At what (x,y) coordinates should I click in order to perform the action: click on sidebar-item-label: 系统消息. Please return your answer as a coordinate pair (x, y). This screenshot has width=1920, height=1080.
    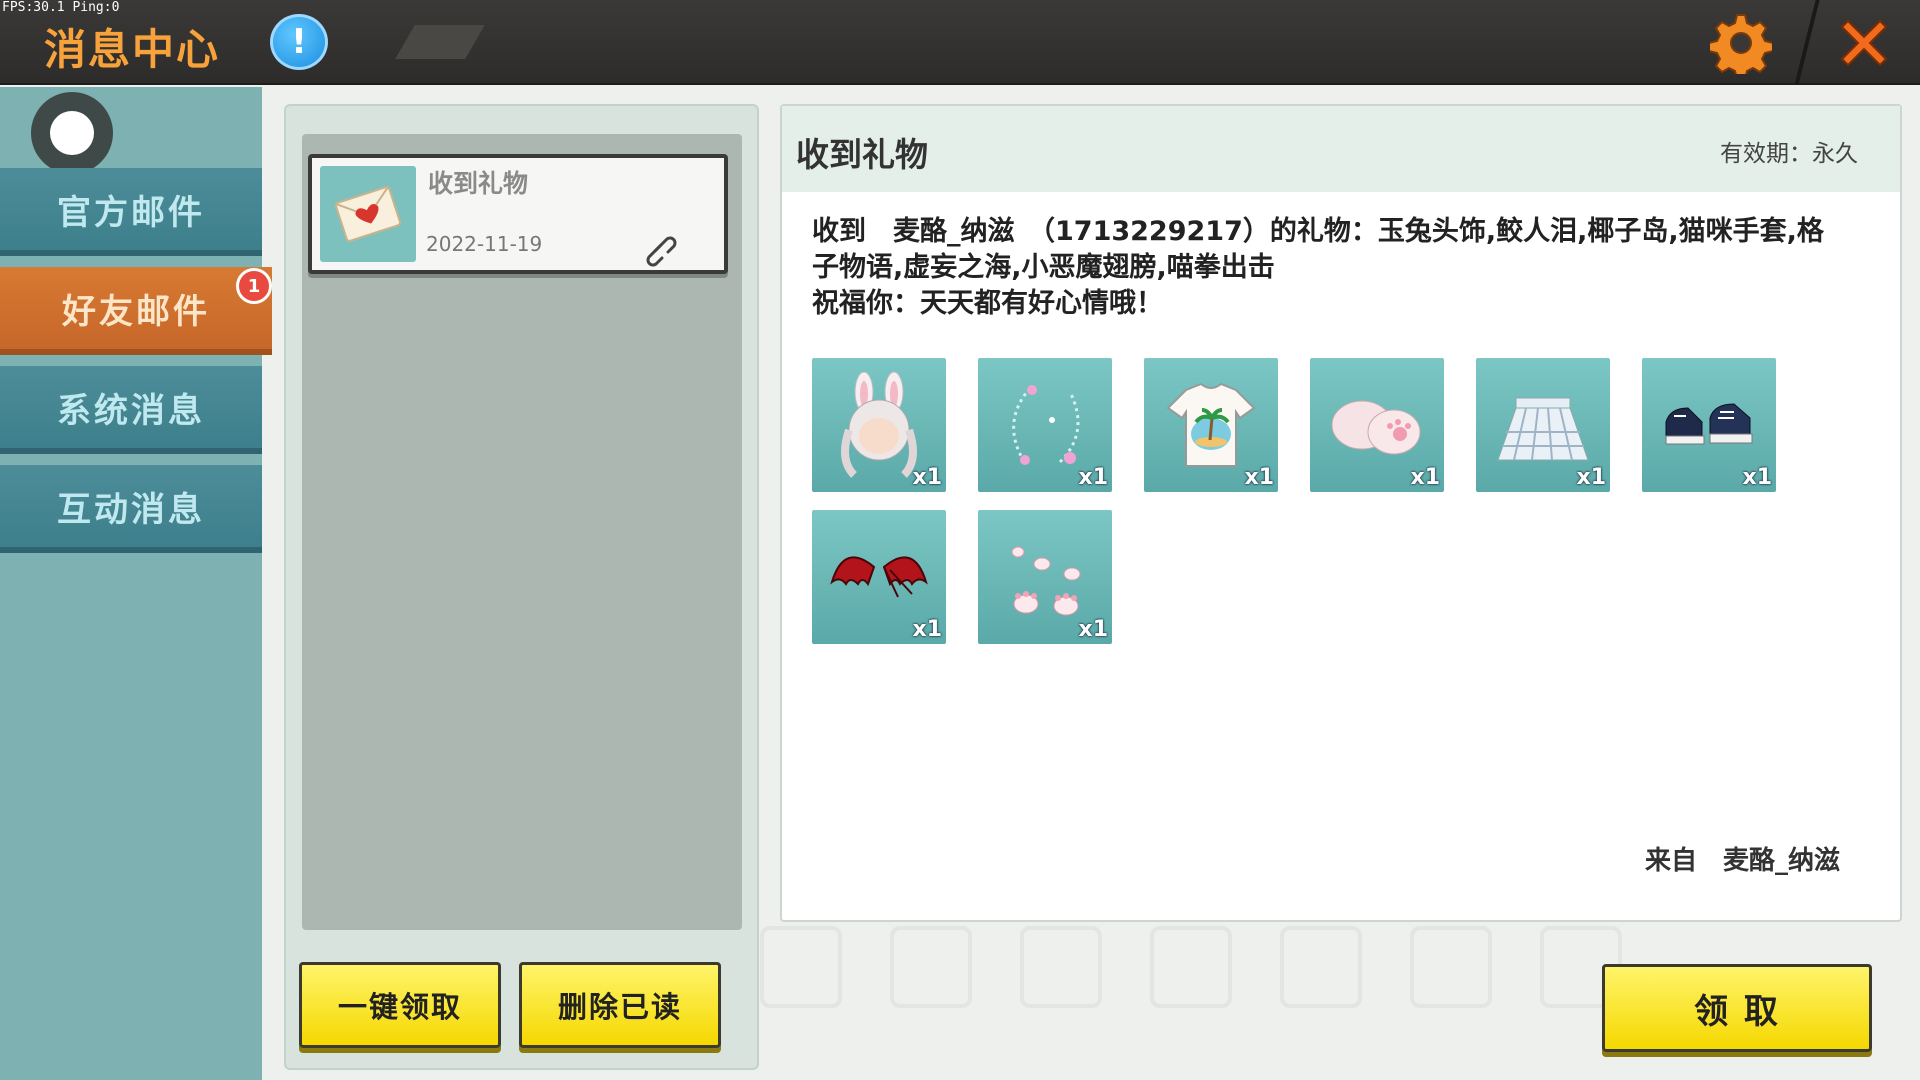
    Looking at the image, I should click on (131, 410).